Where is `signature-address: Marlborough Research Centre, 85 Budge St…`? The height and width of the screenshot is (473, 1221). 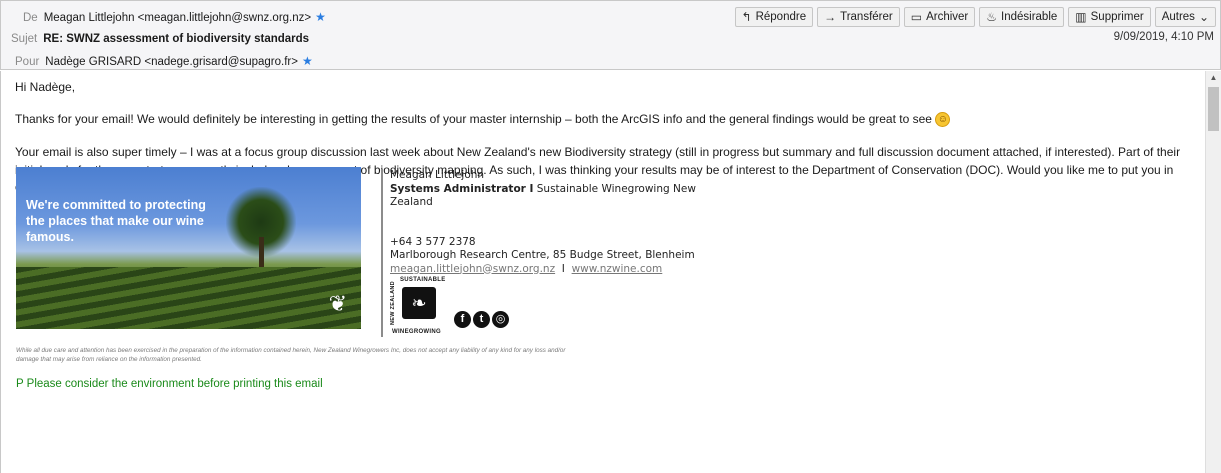 signature-address: Marlborough Research Centre, 85 Budge St… is located at coordinates (542, 255).